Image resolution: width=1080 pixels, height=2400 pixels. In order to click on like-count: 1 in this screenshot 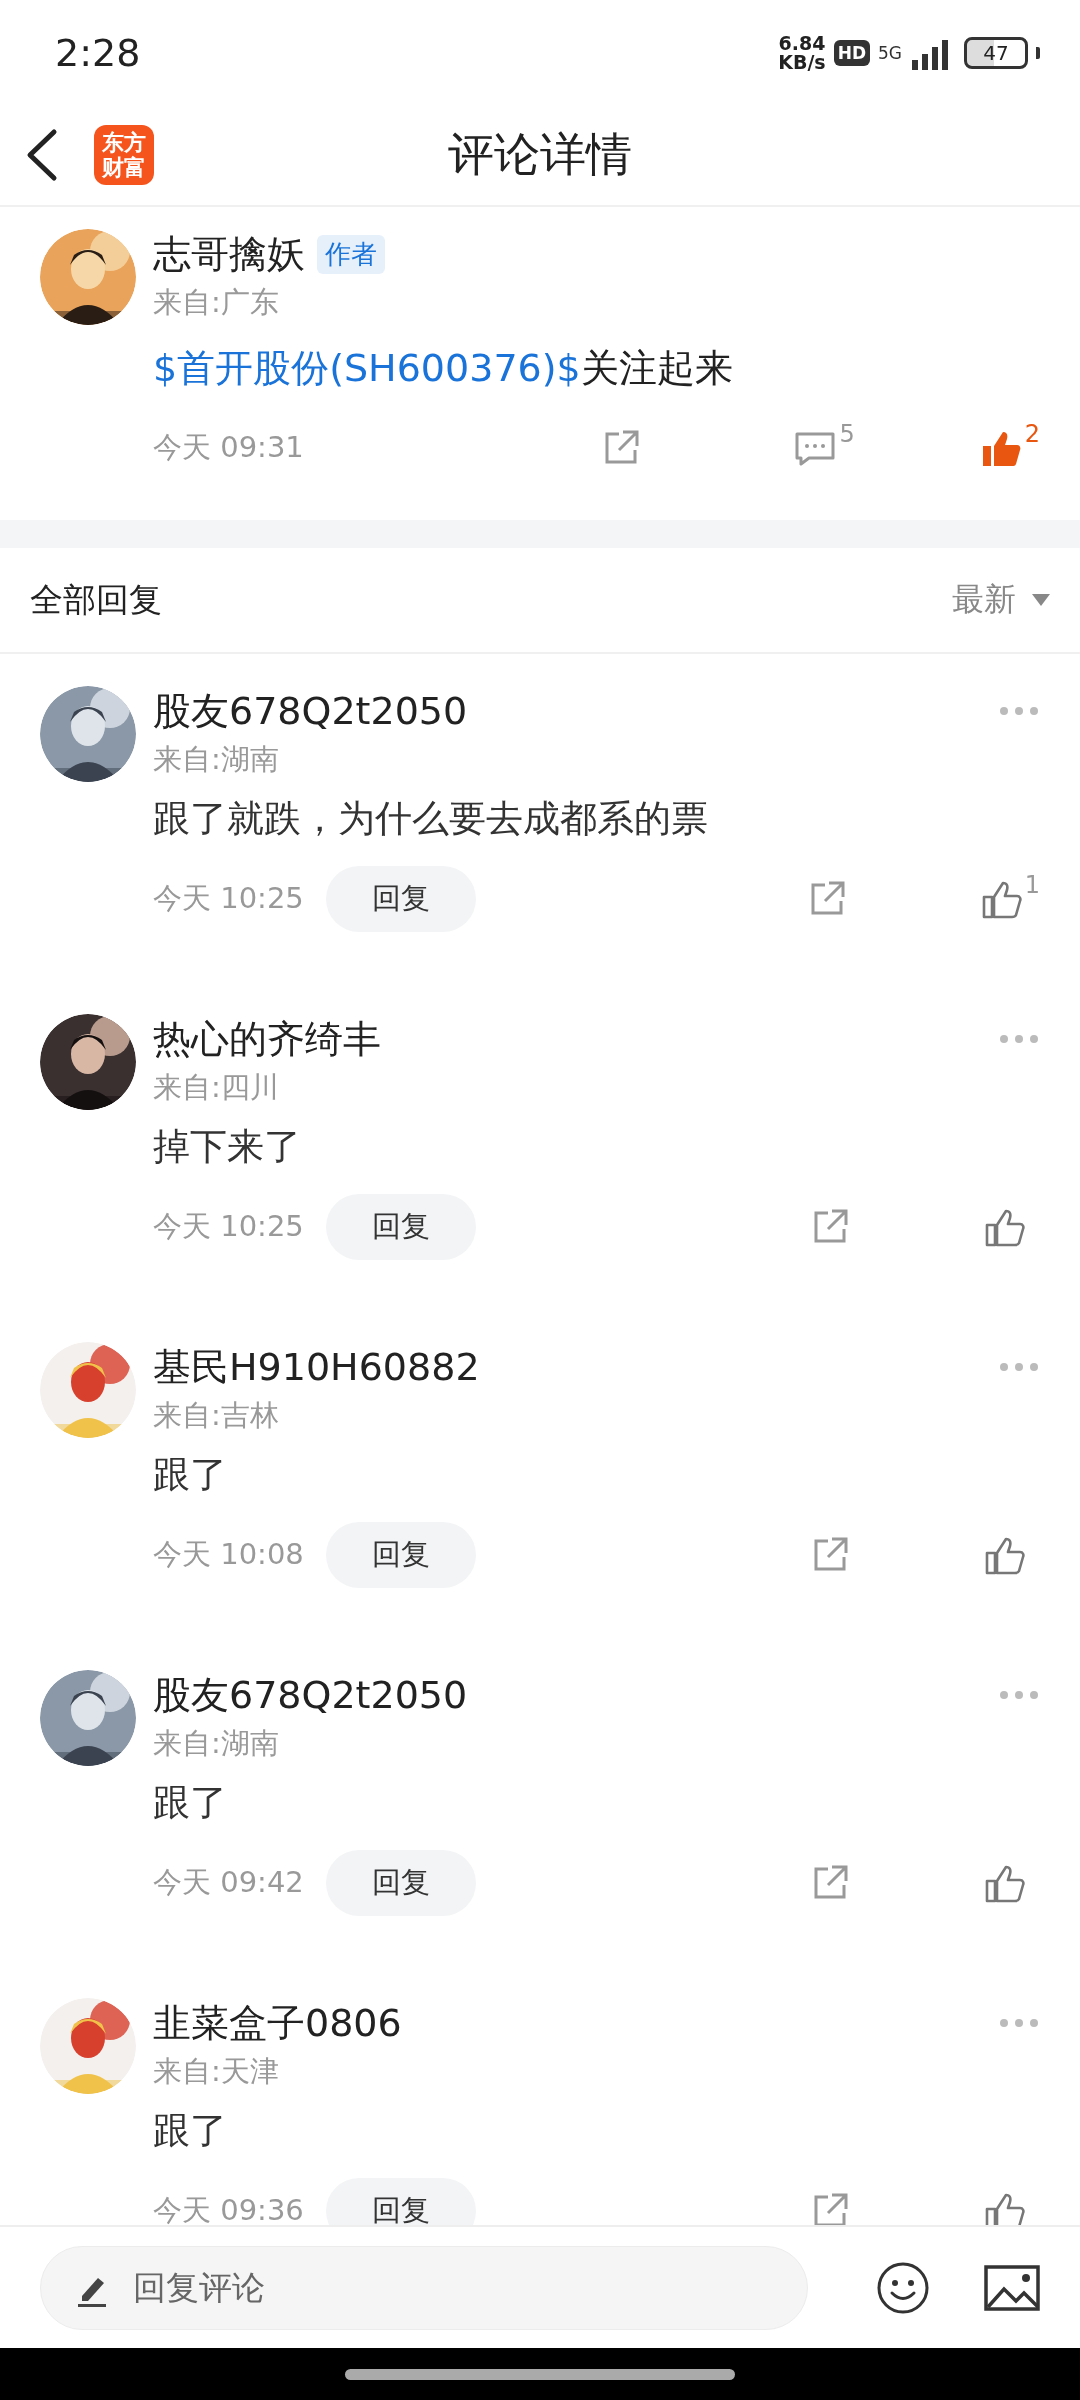, I will do `click(1032, 885)`.